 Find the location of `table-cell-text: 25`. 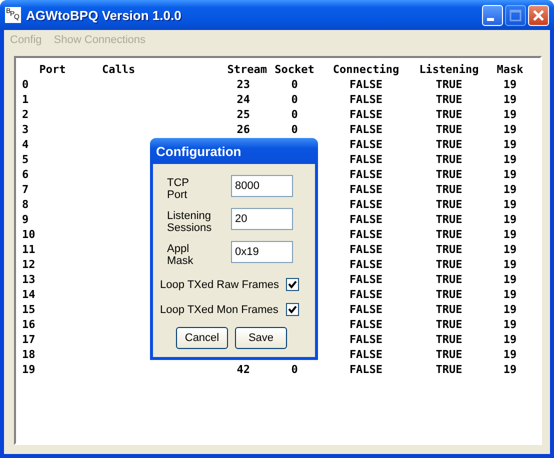

table-cell-text: 25 is located at coordinates (243, 114).